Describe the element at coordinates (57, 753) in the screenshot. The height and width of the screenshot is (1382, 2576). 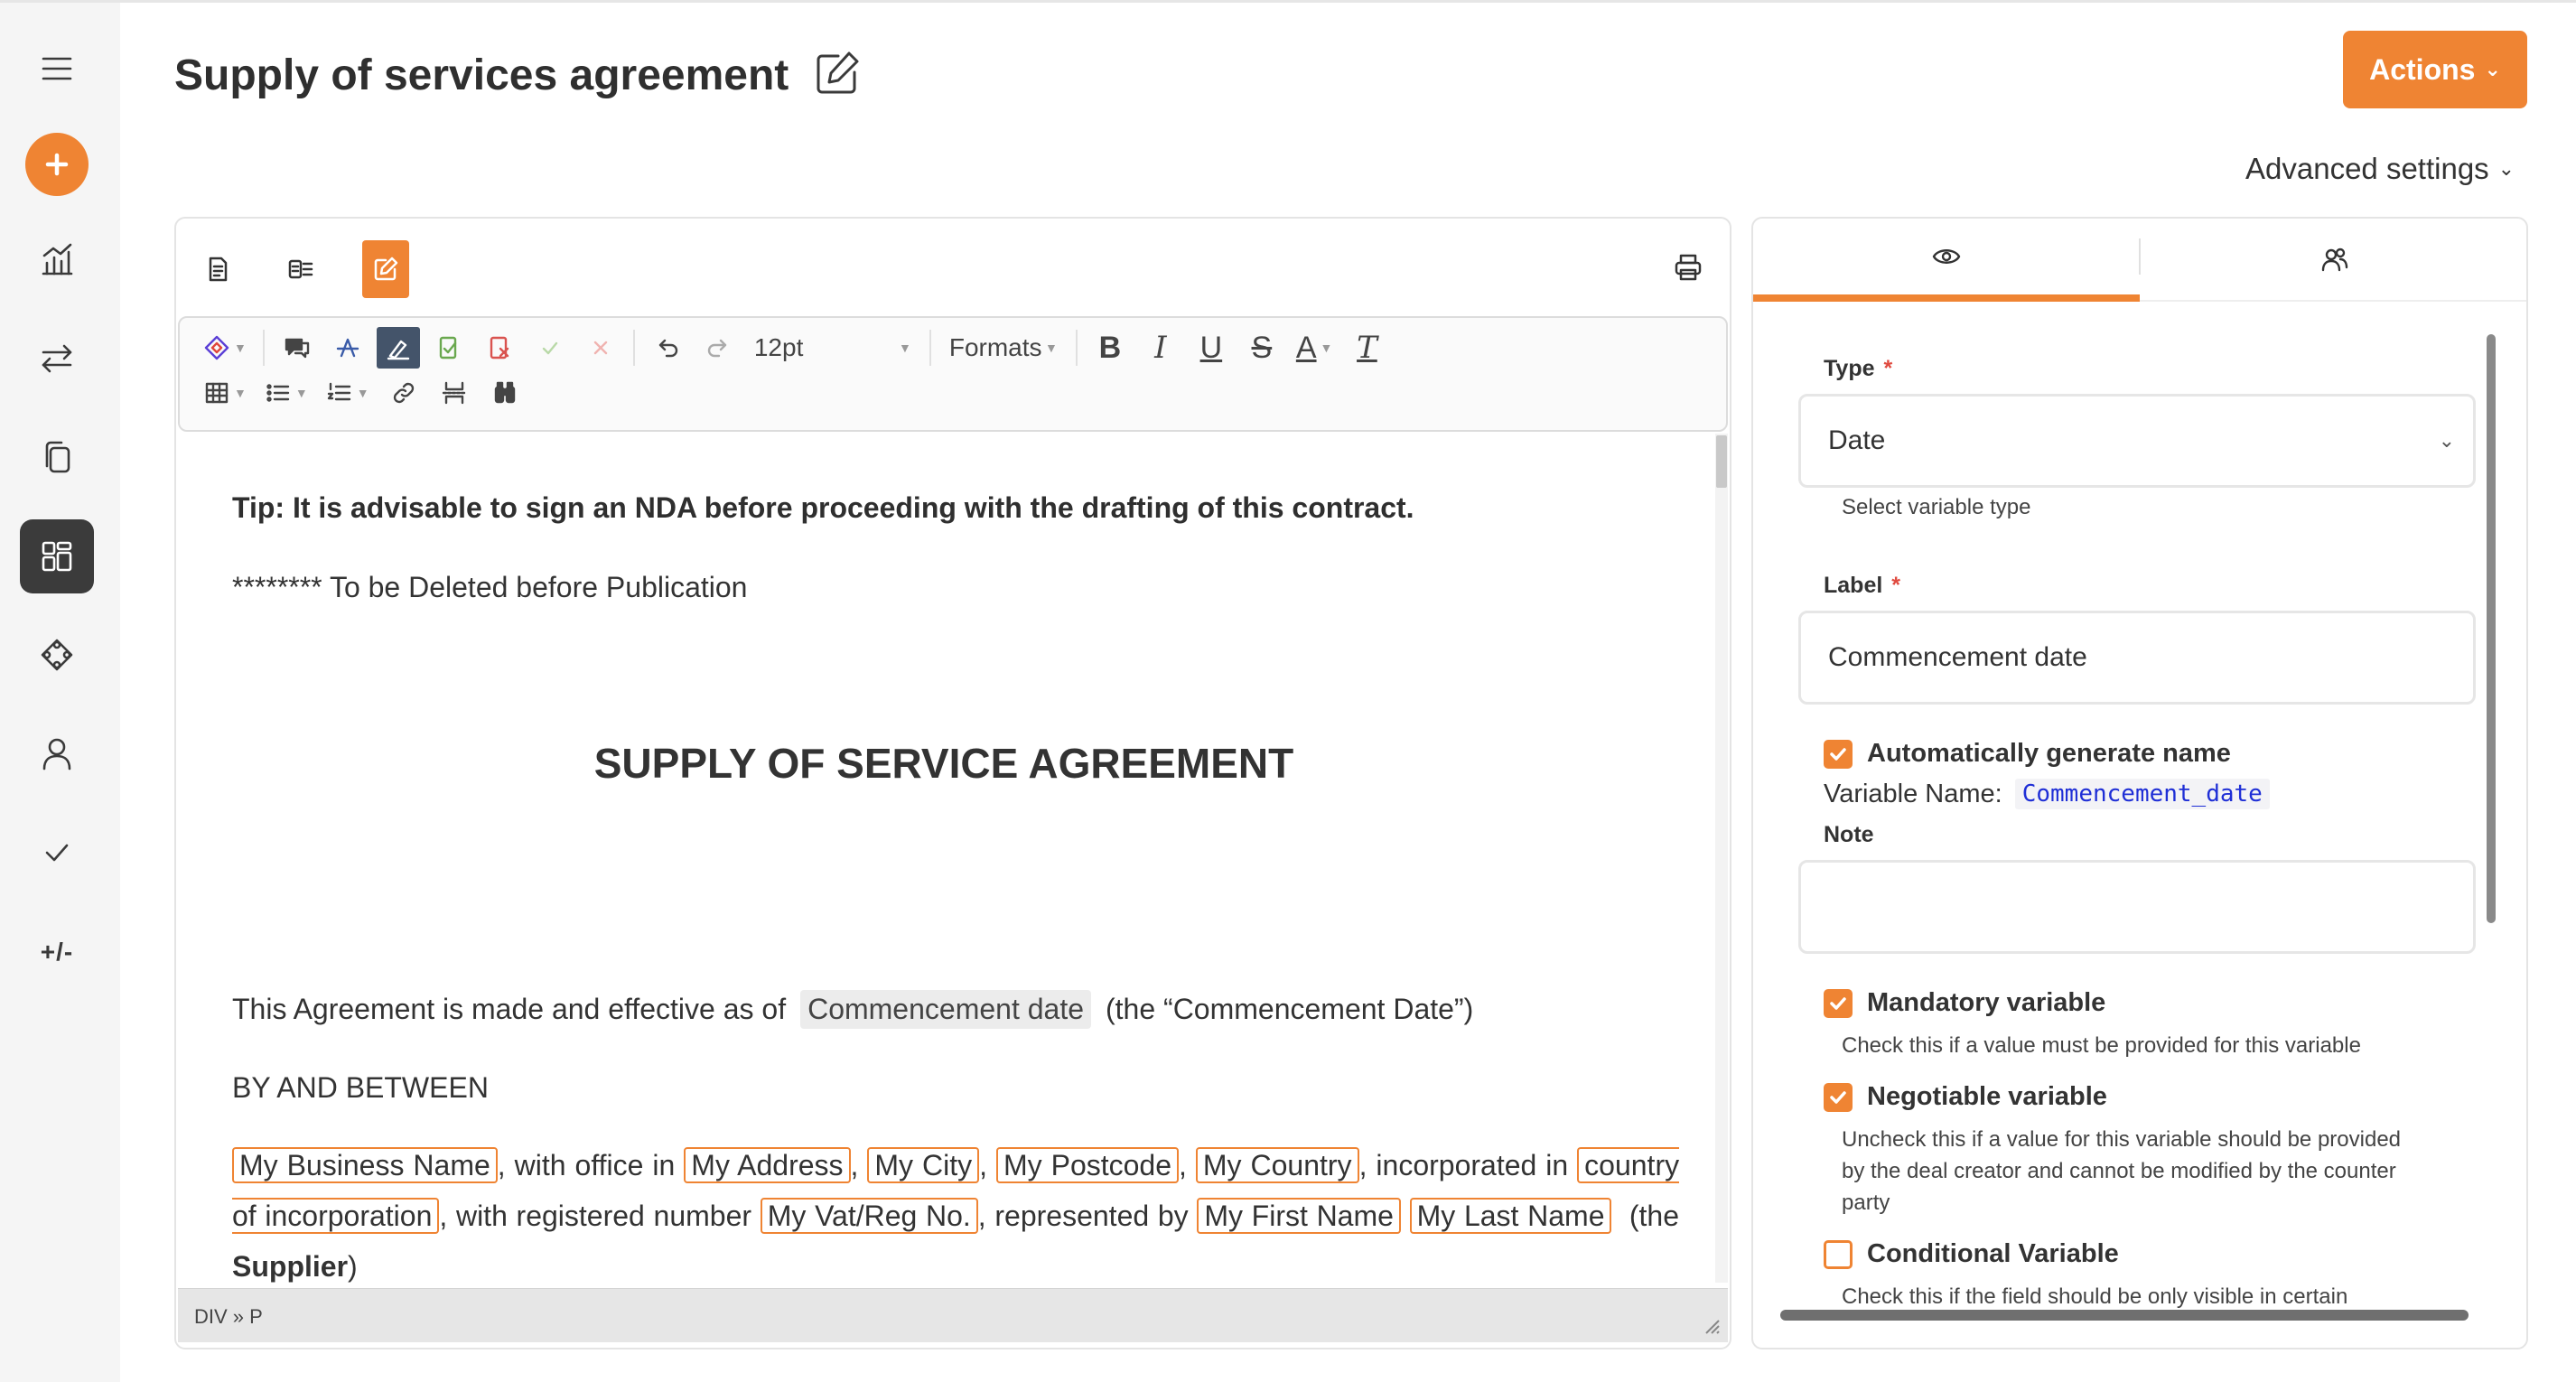
I see `sidebar-item-users` at that location.